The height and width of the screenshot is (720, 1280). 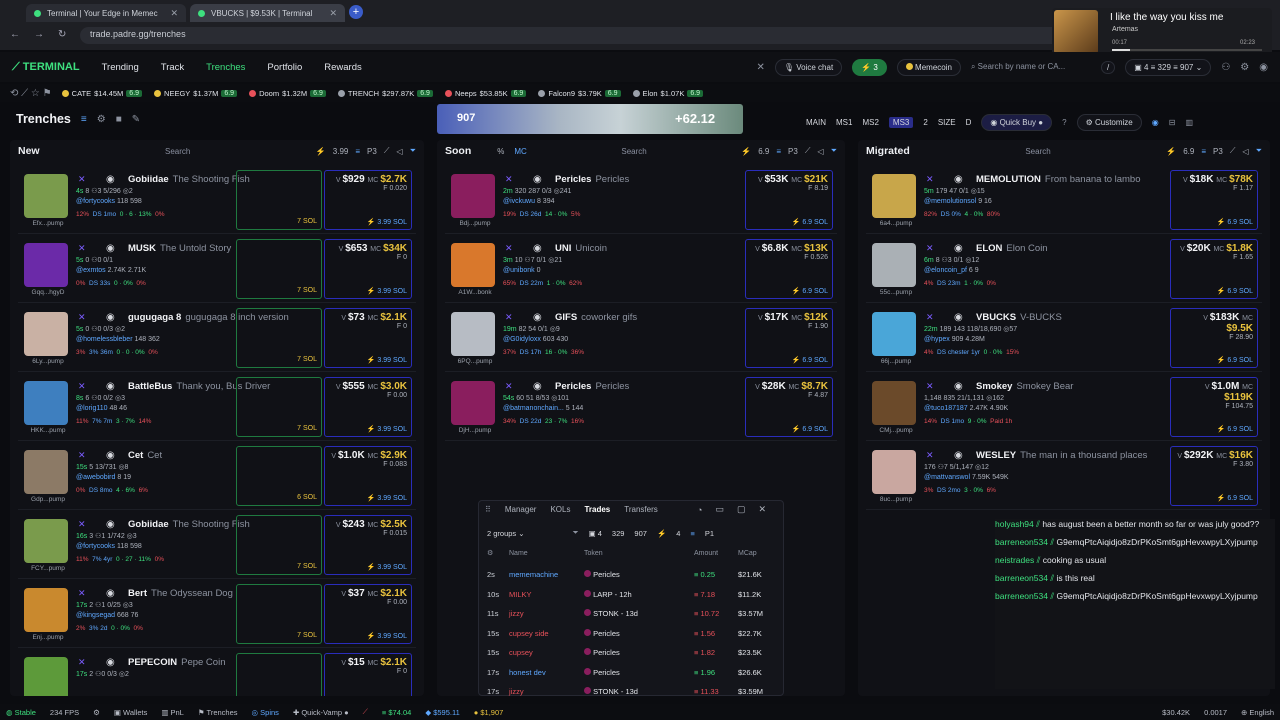 I want to click on creator-handle: @memolutionsol, so click(x=950, y=201).